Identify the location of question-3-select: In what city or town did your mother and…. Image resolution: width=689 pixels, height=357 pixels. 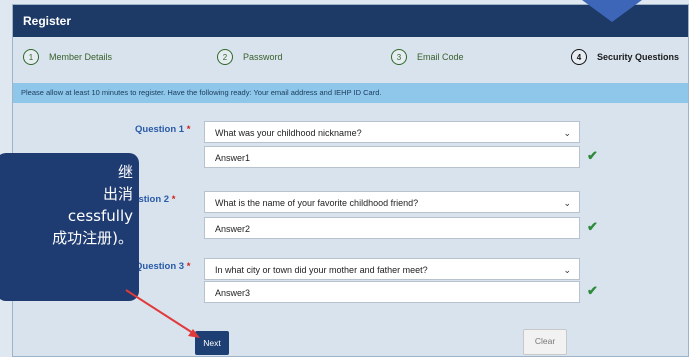
(392, 269).